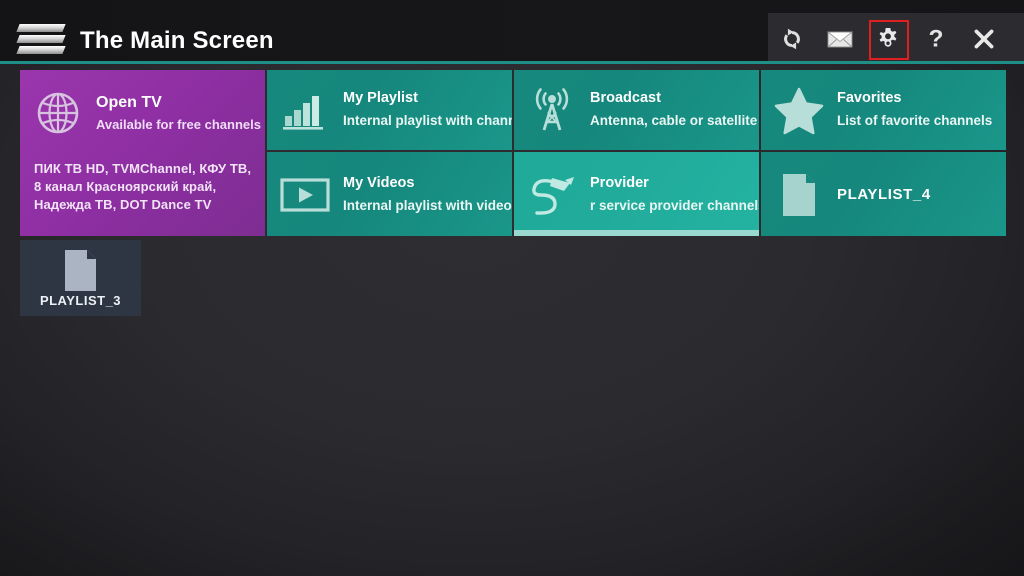  I want to click on tile-subtitle: Internal playlist with video, so click(427, 206).